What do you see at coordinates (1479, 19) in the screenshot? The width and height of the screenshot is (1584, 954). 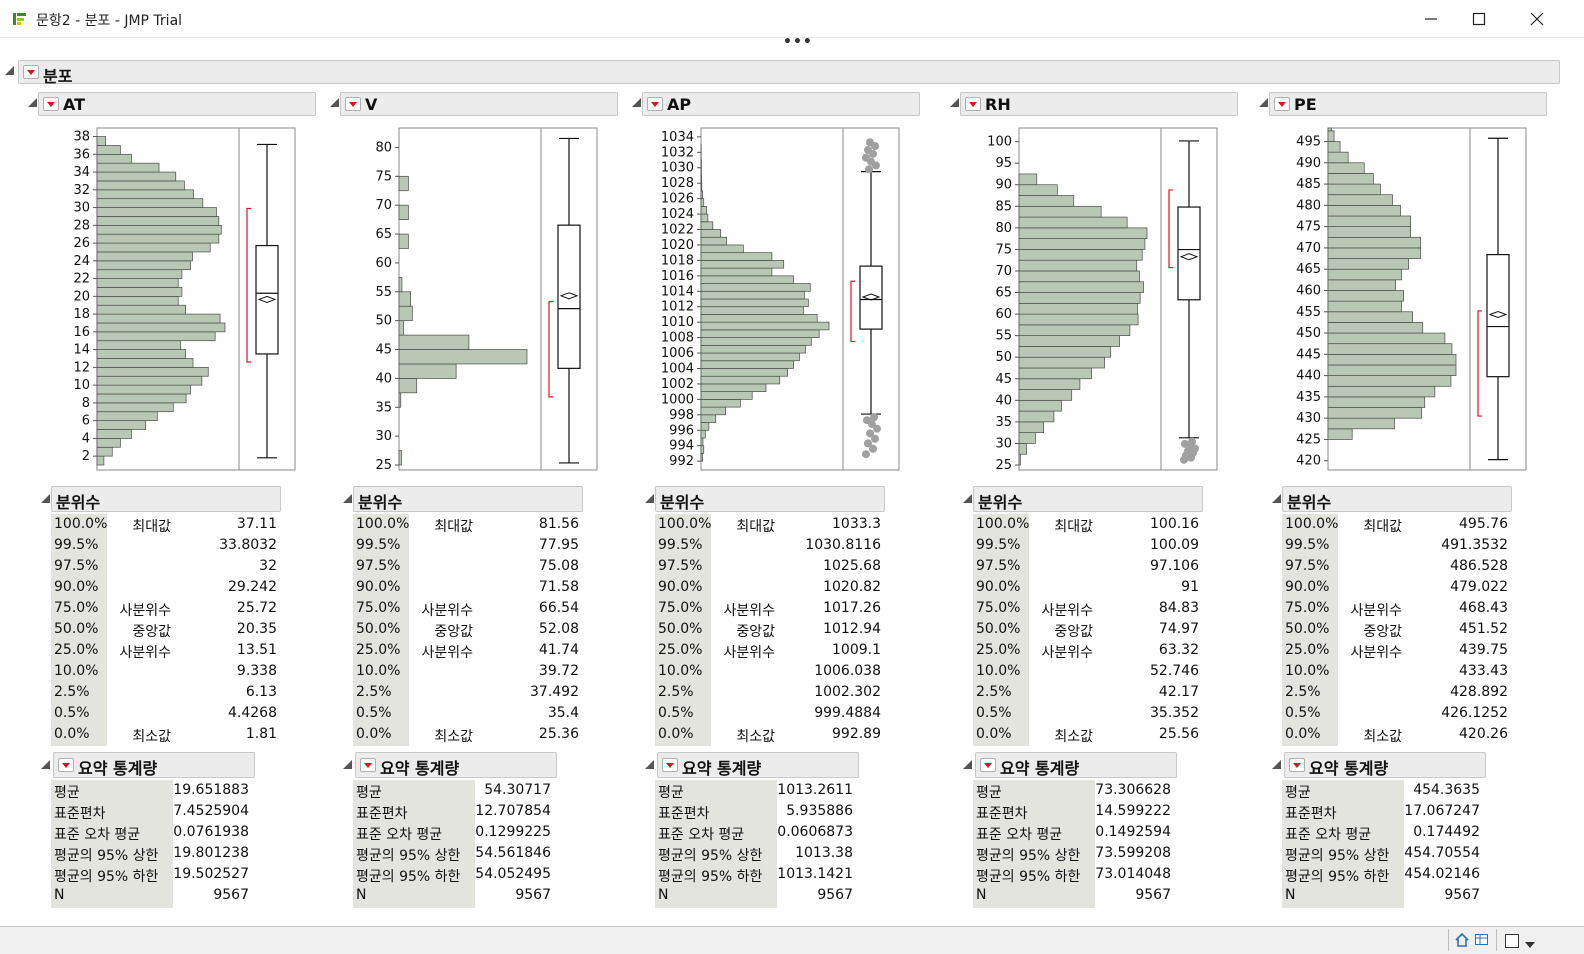 I see `maximize-button` at bounding box center [1479, 19].